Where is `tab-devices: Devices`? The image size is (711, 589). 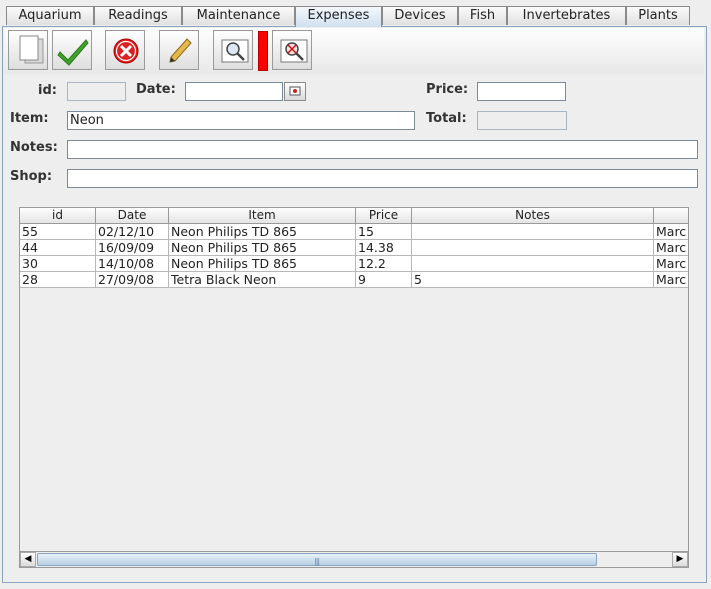 tab-devices: Devices is located at coordinates (420, 15).